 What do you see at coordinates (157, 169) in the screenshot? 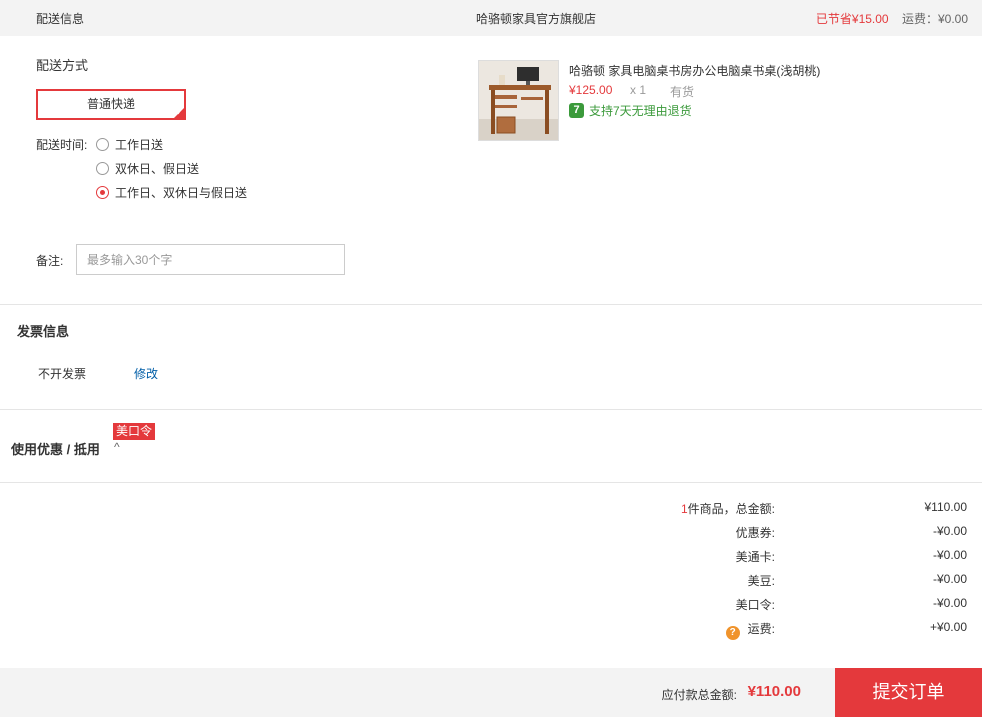
I see `delivery-time-option-label: 双休日、假日送` at bounding box center [157, 169].